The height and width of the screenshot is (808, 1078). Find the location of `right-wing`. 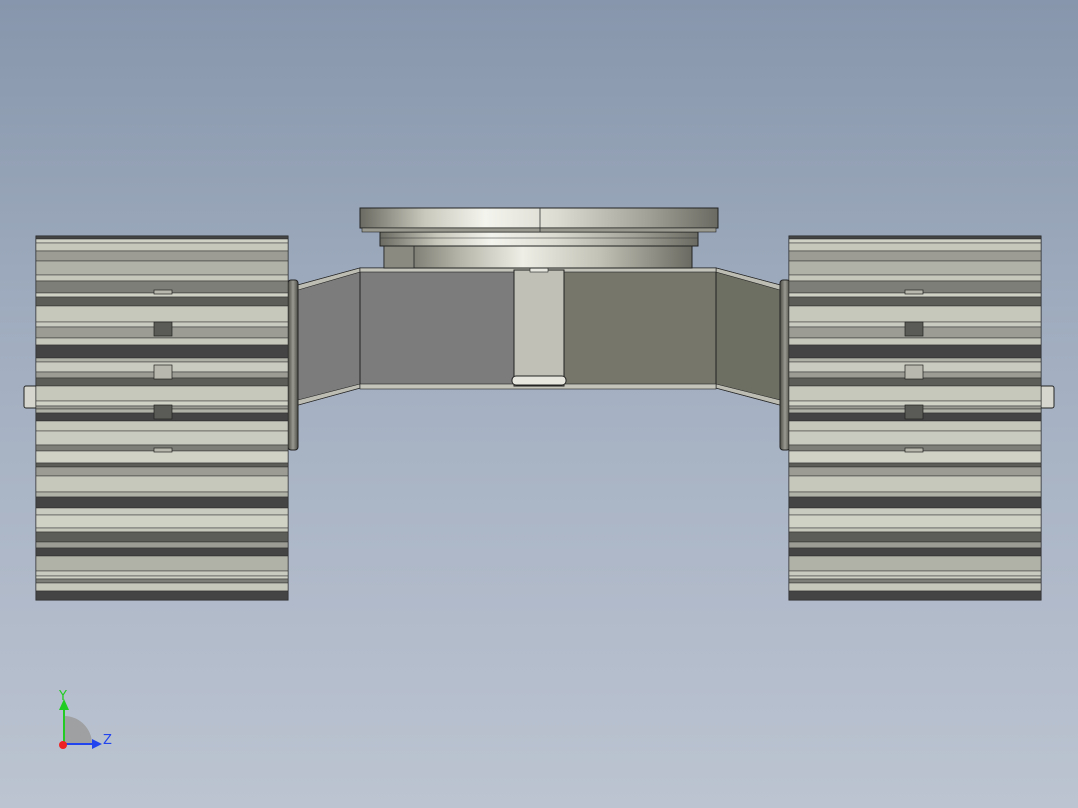

right-wing is located at coordinates (748, 336).